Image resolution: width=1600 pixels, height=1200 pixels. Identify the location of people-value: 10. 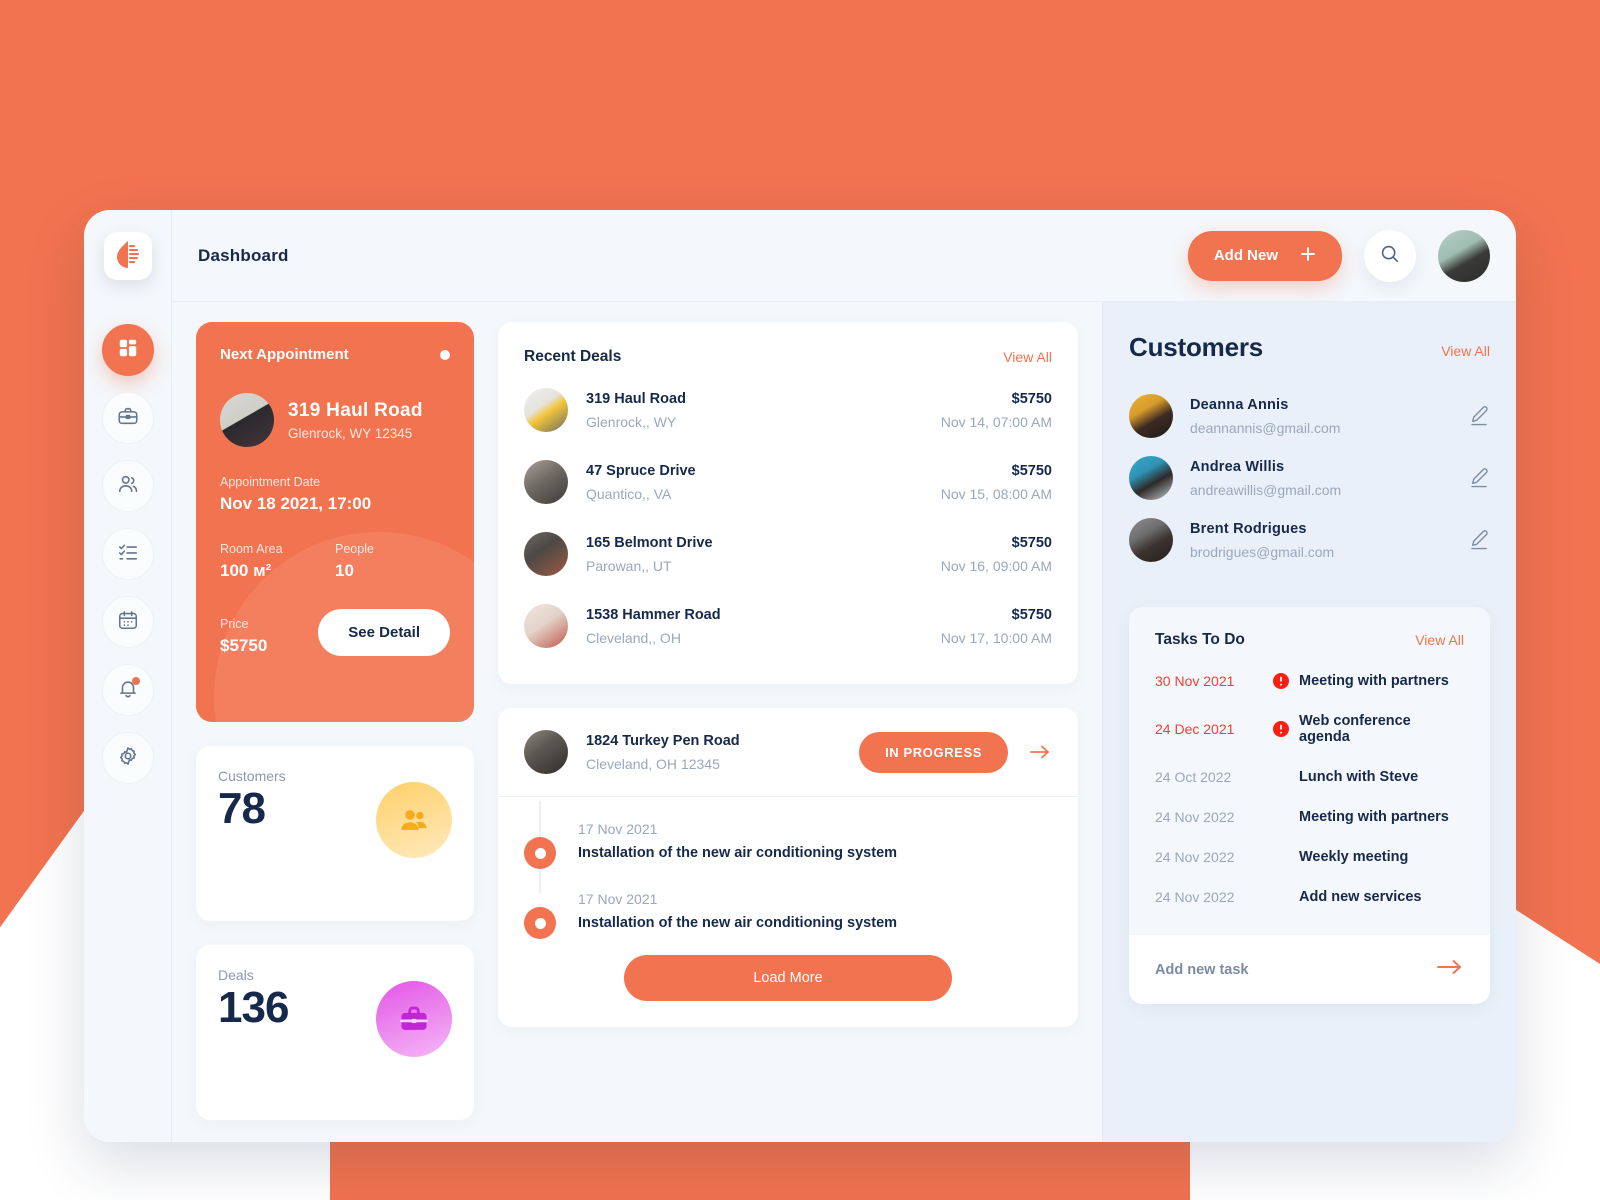
(344, 570).